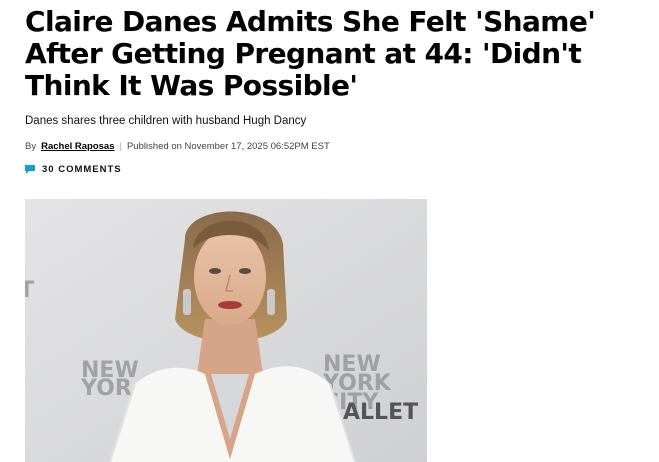 The height and width of the screenshot is (462, 659). What do you see at coordinates (82, 169) in the screenshot?
I see `comments-count: 30 COMMENTS` at bounding box center [82, 169].